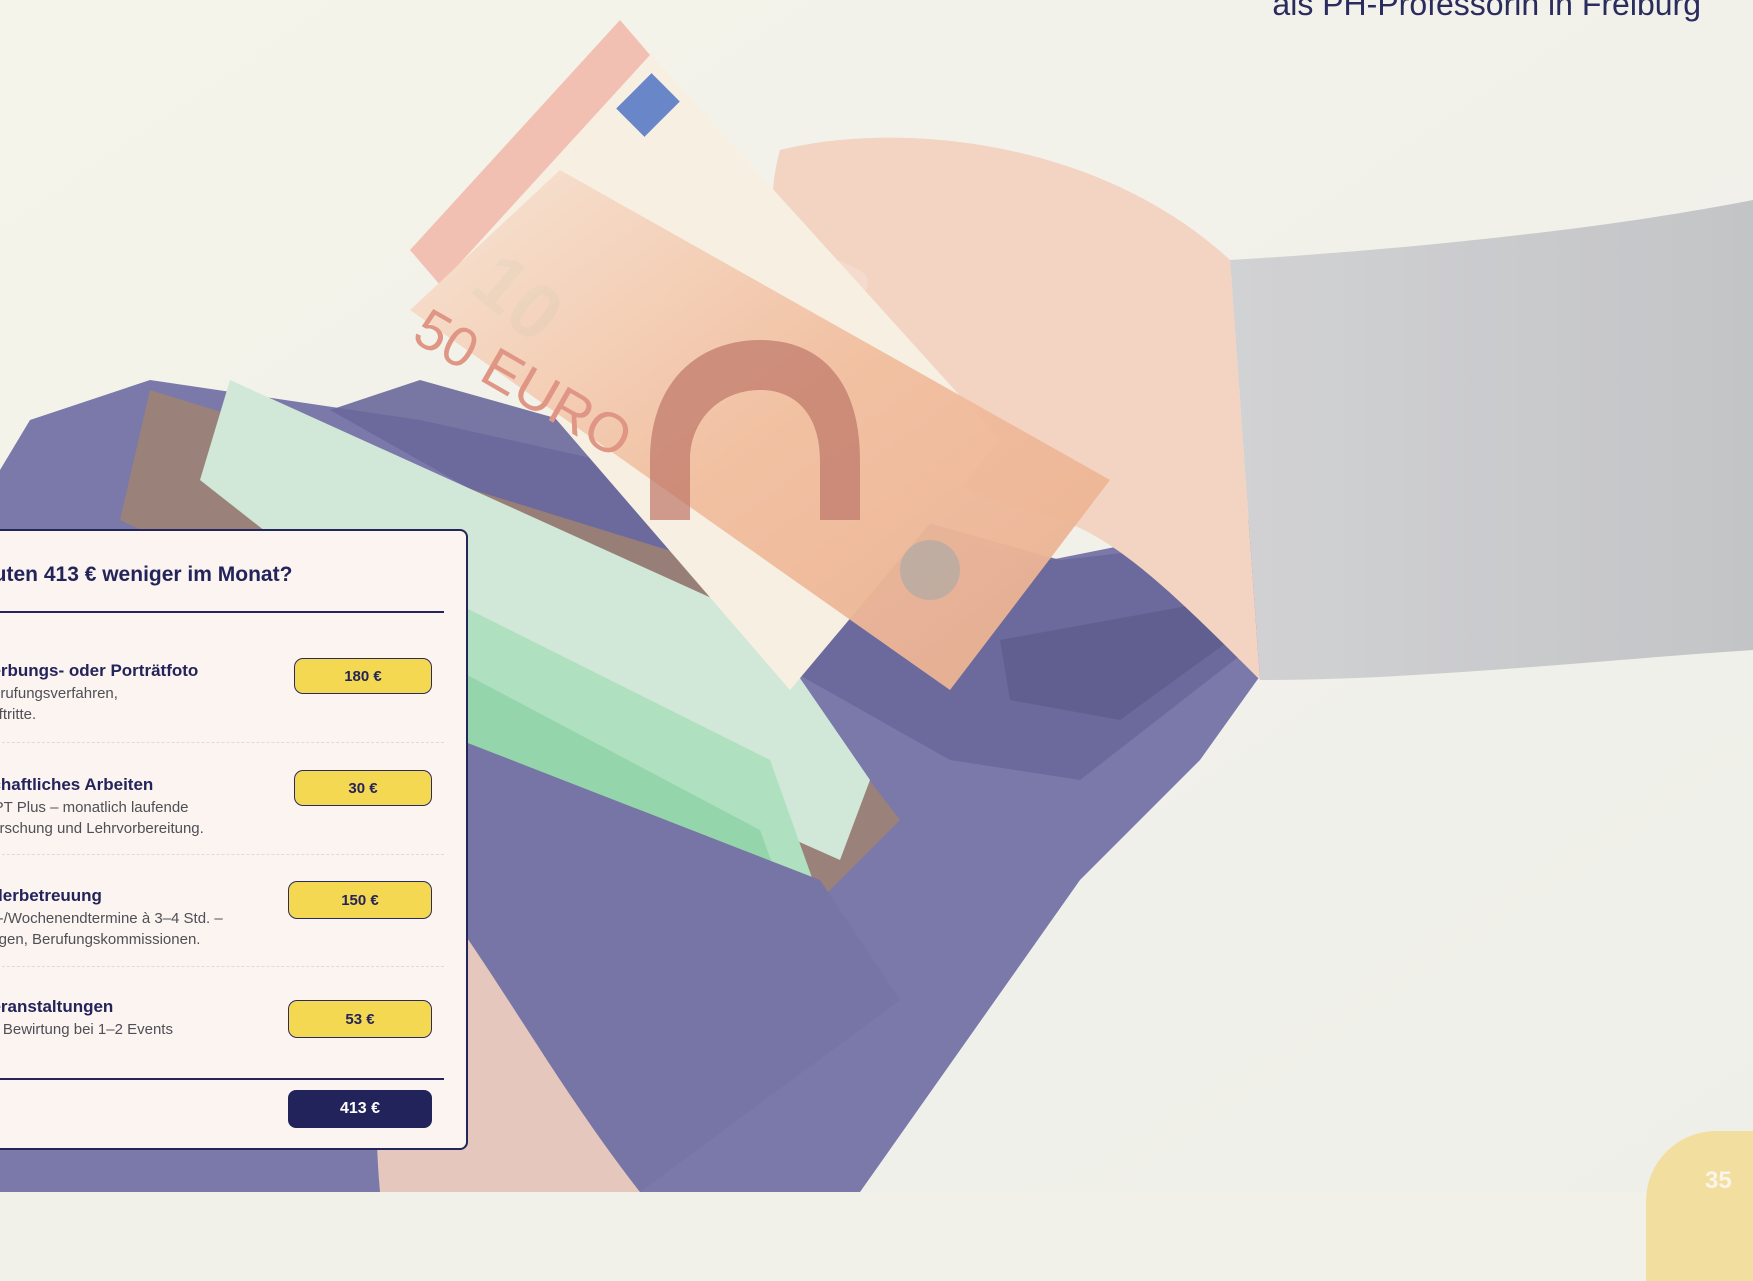  What do you see at coordinates (146, 574) in the screenshot?
I see `card-title: euten 413 € weniger im Monat?` at bounding box center [146, 574].